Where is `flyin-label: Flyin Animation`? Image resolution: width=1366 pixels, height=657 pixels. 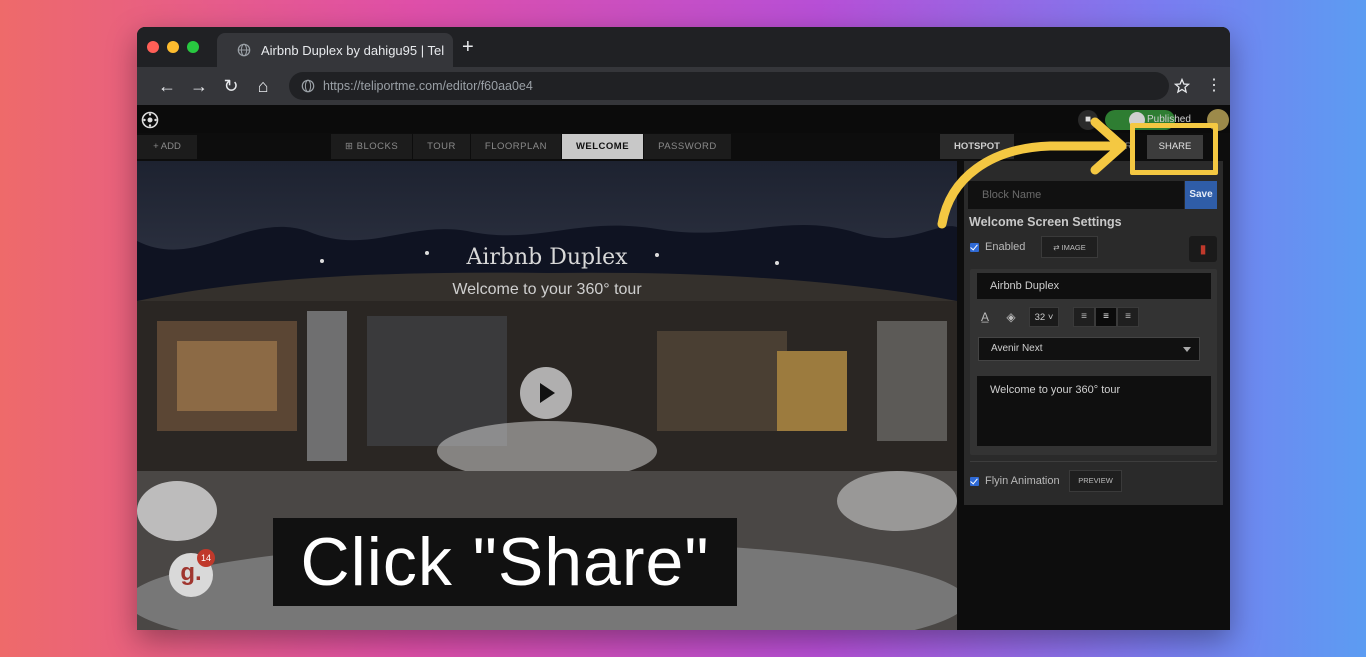
flyin-label: Flyin Animation is located at coordinates (1022, 481).